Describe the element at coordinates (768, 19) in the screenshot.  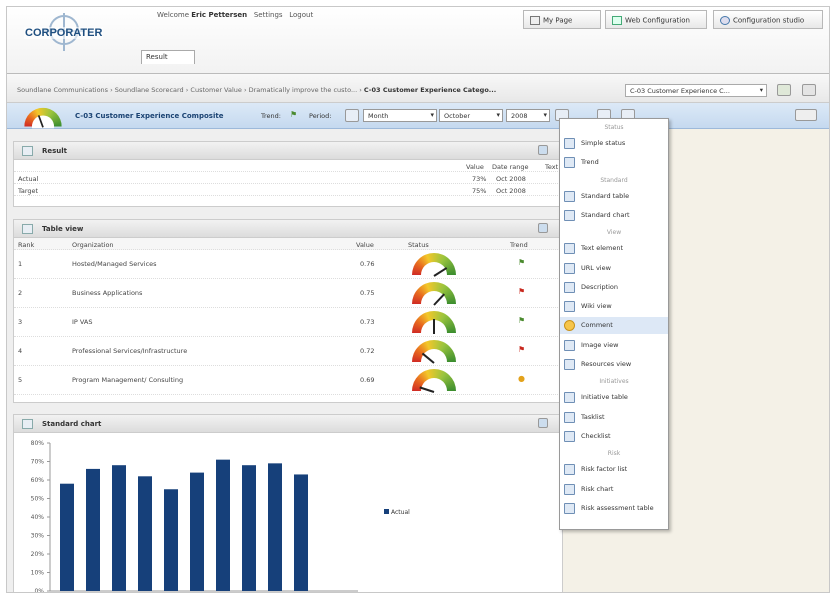
I see `configuration-studio-button: Configuration studio` at that location.